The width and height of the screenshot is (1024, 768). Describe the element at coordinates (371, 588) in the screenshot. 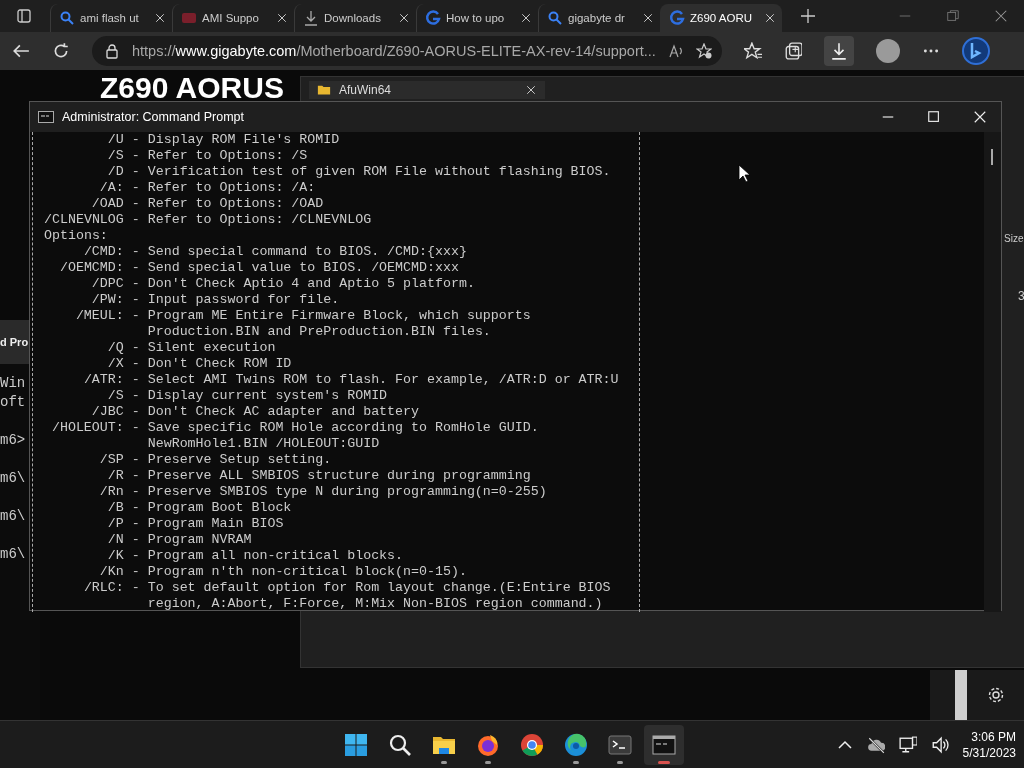

I see `flag-description: - To set default option for Rom layout change.(E:Entire BIOS` at that location.